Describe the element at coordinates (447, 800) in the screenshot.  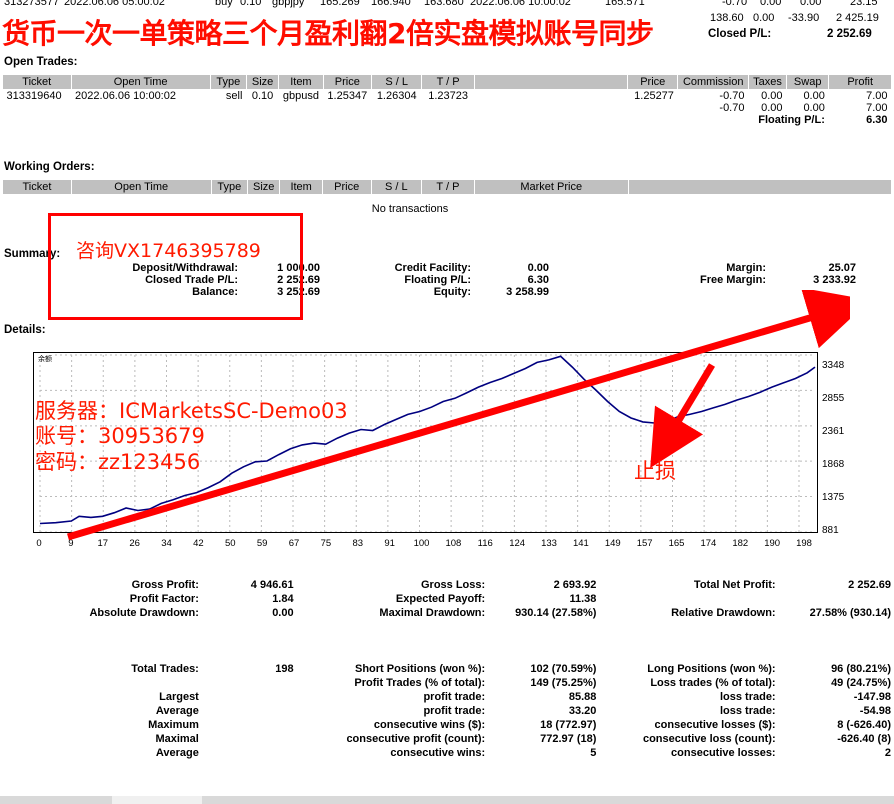
I see `bottom-scrollbar` at that location.